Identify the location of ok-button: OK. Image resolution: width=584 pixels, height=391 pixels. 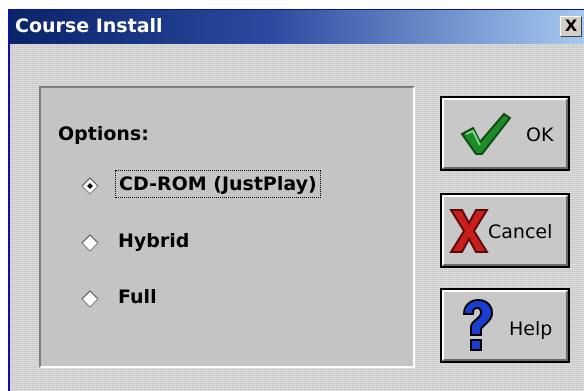
(505, 133).